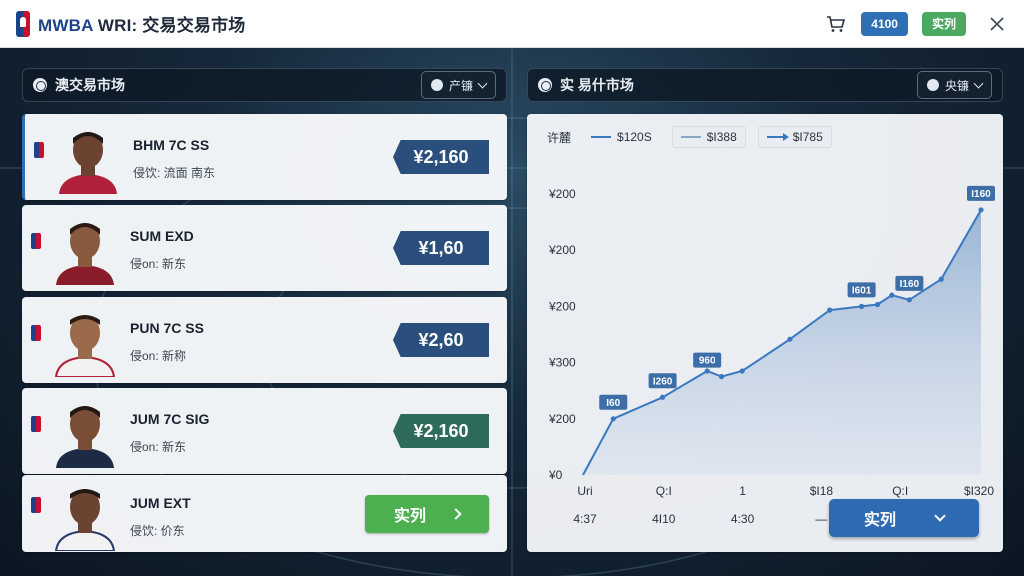 This screenshot has height=576, width=1024. What do you see at coordinates (170, 419) in the screenshot?
I see `player-name: JUM 7C SIG` at bounding box center [170, 419].